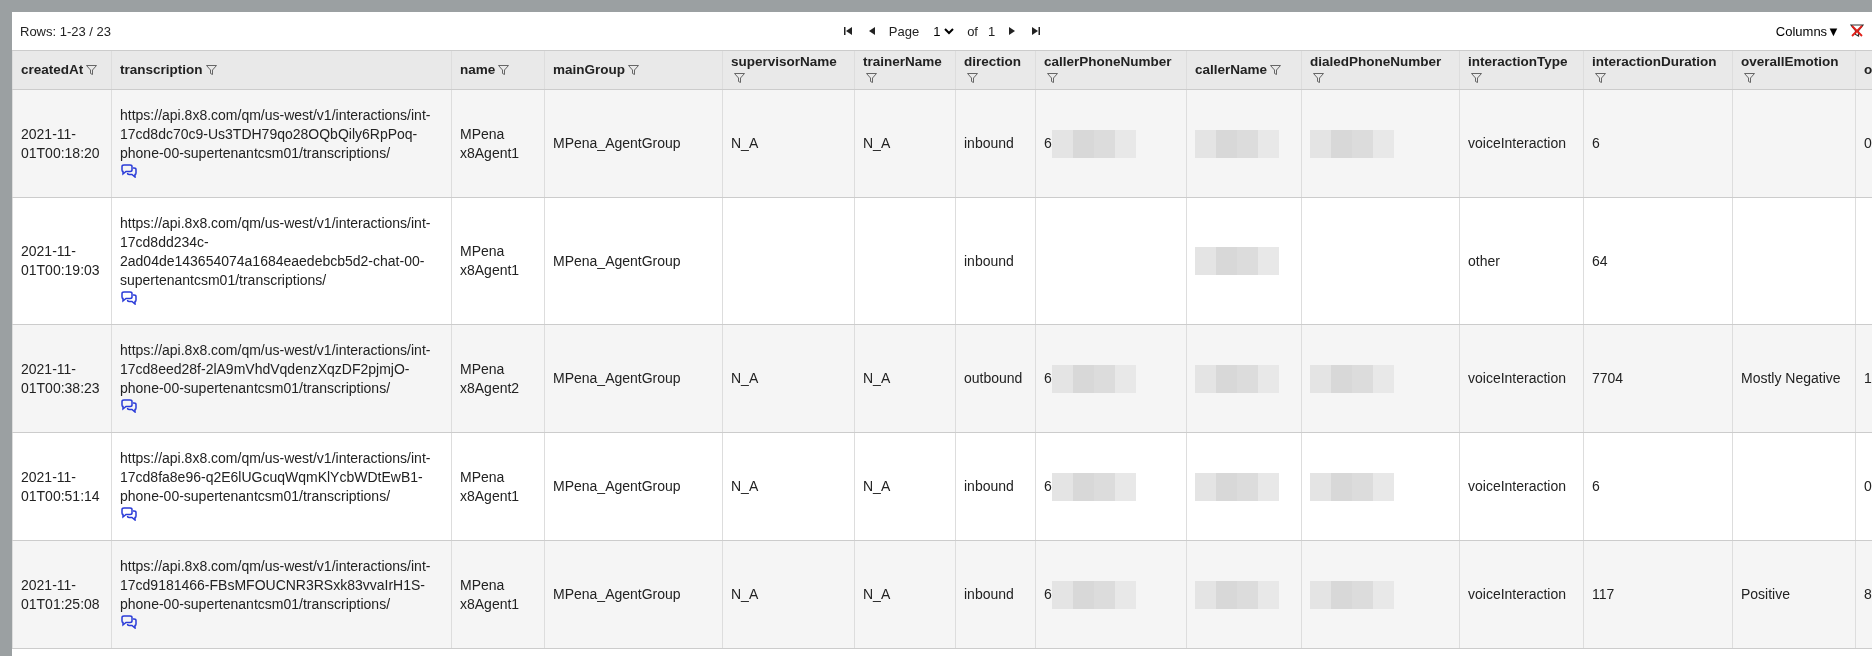  What do you see at coordinates (60, 143) in the screenshot?
I see `table-cell: 2021-11-01T00:18:20` at bounding box center [60, 143].